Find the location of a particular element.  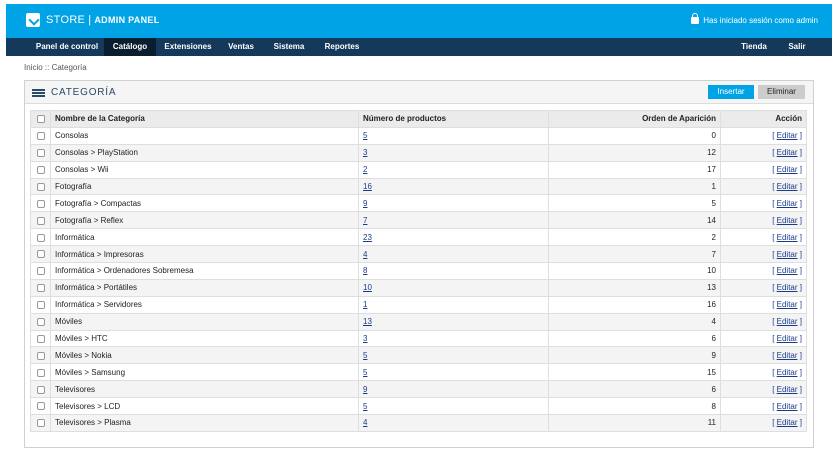

row-product-count-link: 13 is located at coordinates (367, 321).